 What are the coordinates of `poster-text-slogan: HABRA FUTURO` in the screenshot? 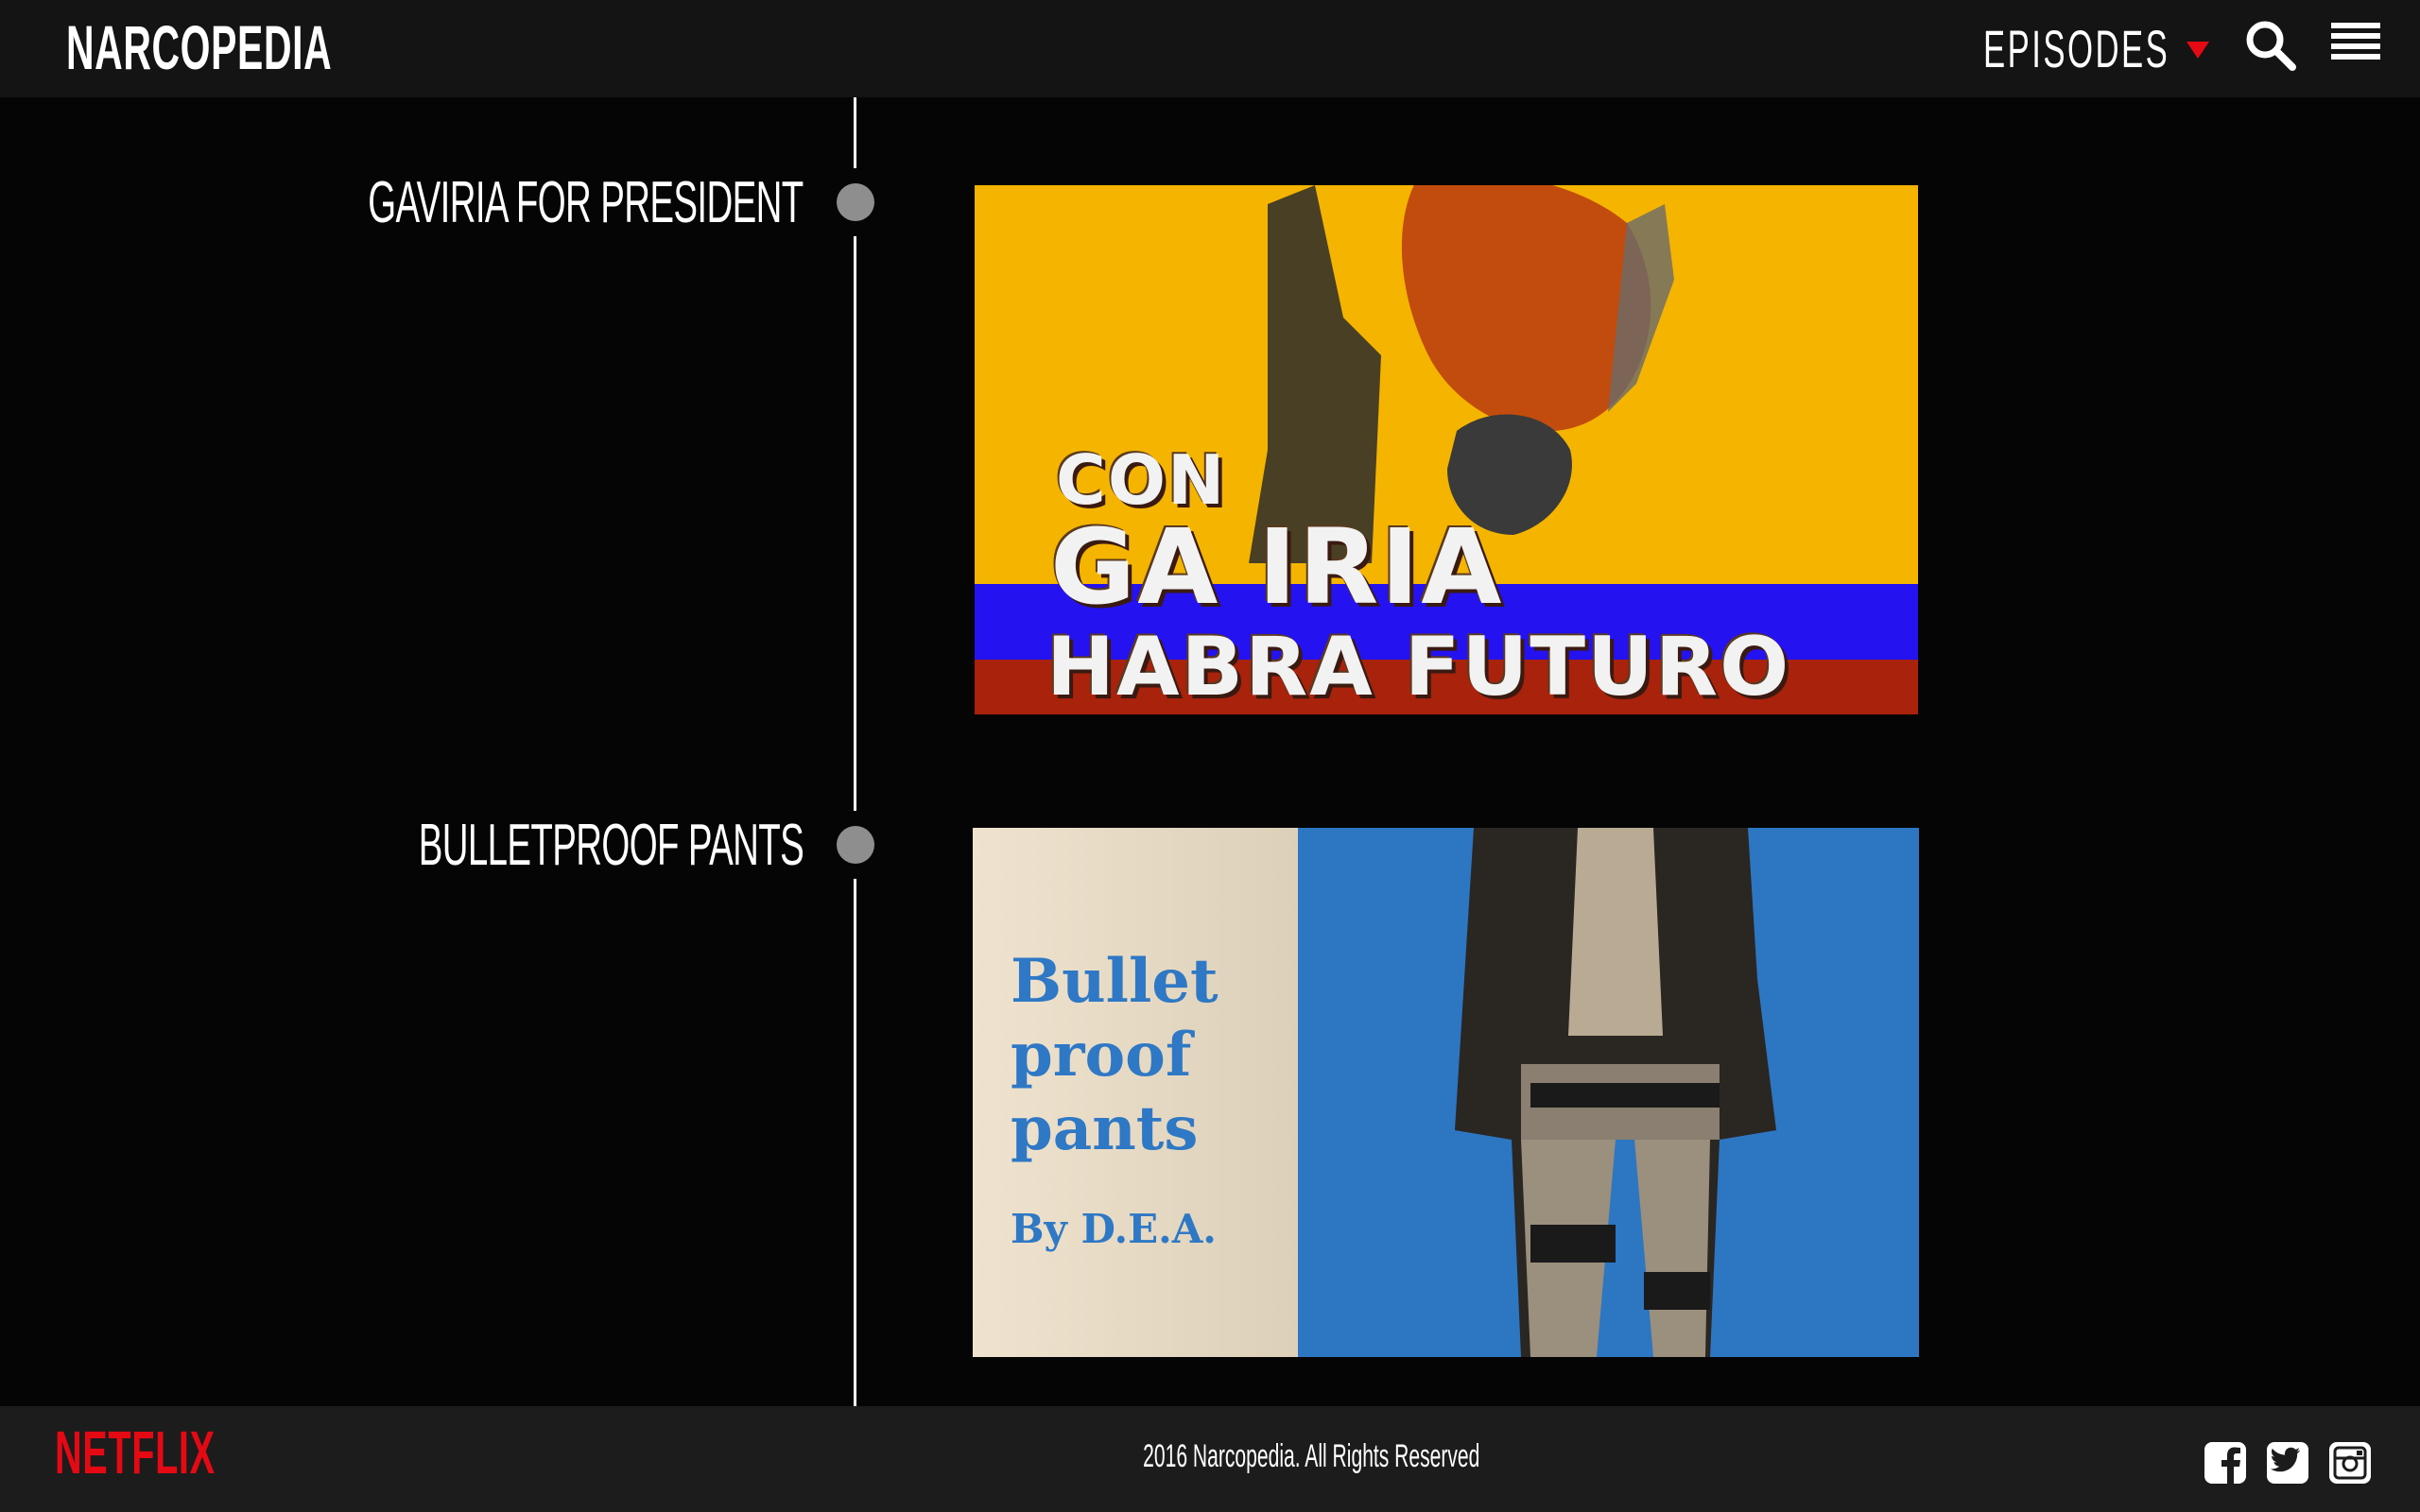 It's located at (1418, 667).